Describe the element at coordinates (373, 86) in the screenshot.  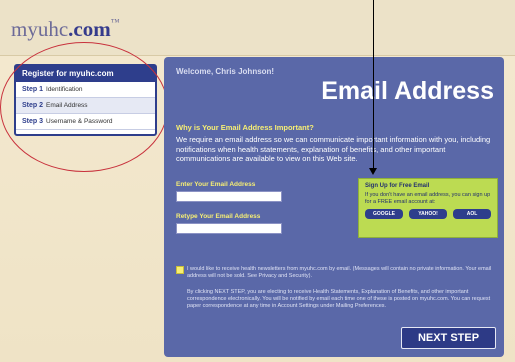
I see `annotation-arrow` at that location.